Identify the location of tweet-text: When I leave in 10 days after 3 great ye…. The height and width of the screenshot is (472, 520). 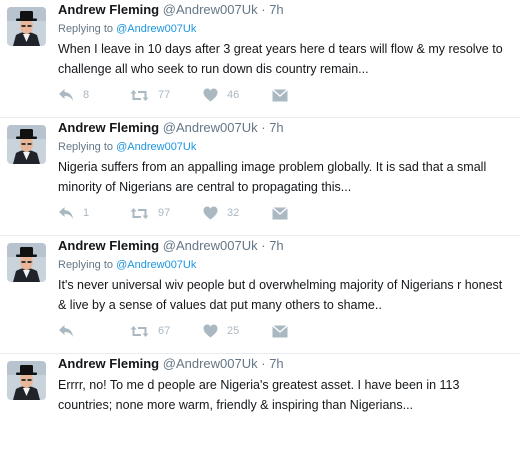
(280, 59).